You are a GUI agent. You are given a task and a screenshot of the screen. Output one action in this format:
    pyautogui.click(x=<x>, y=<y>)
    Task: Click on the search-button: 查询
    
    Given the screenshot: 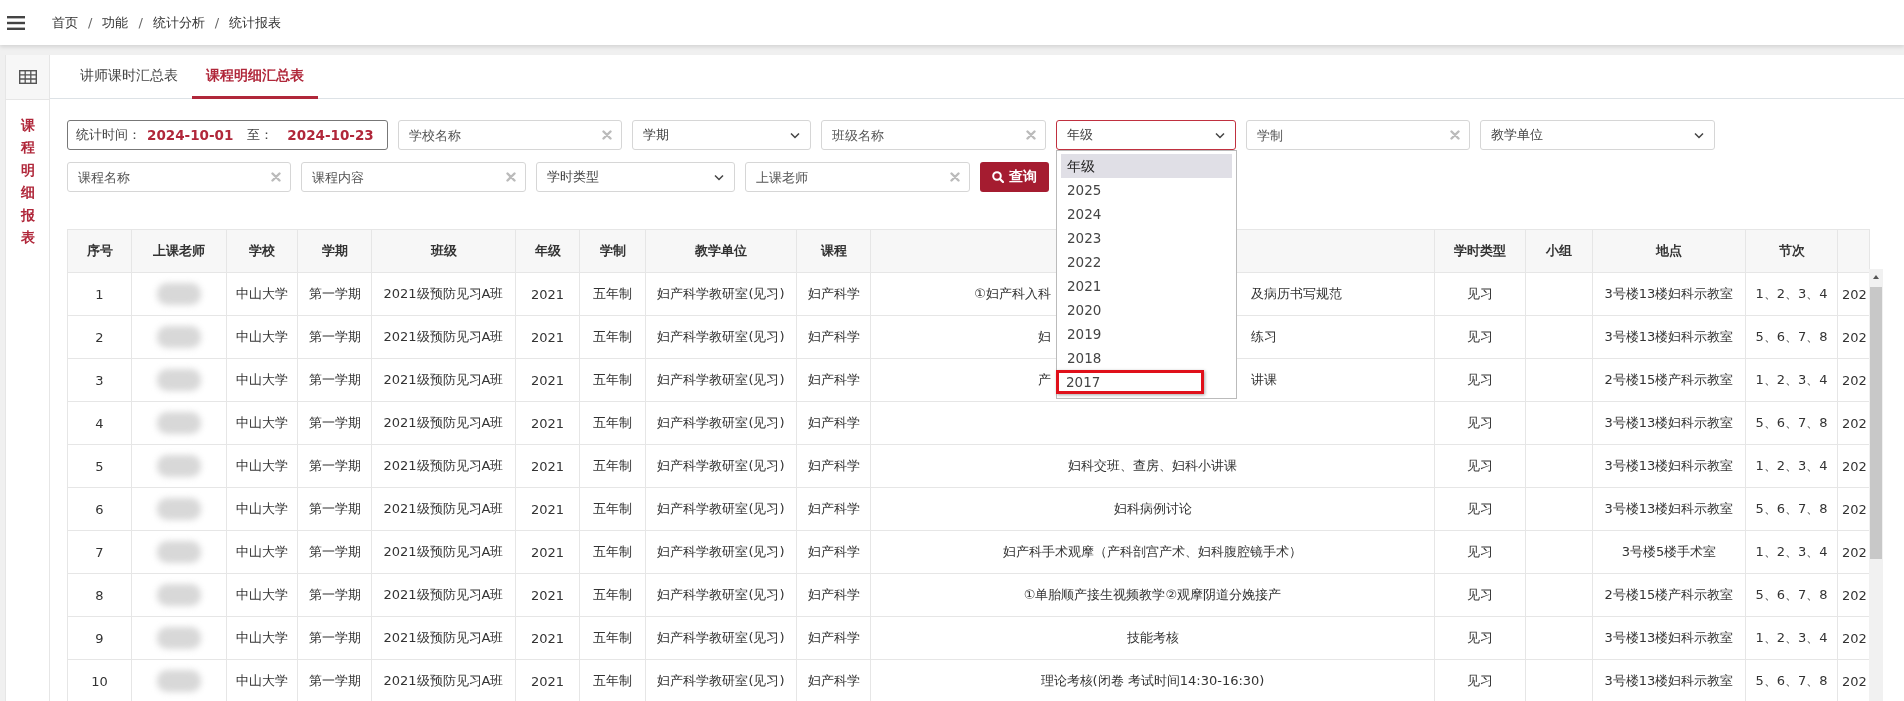 What is the action you would take?
    pyautogui.click(x=1014, y=177)
    